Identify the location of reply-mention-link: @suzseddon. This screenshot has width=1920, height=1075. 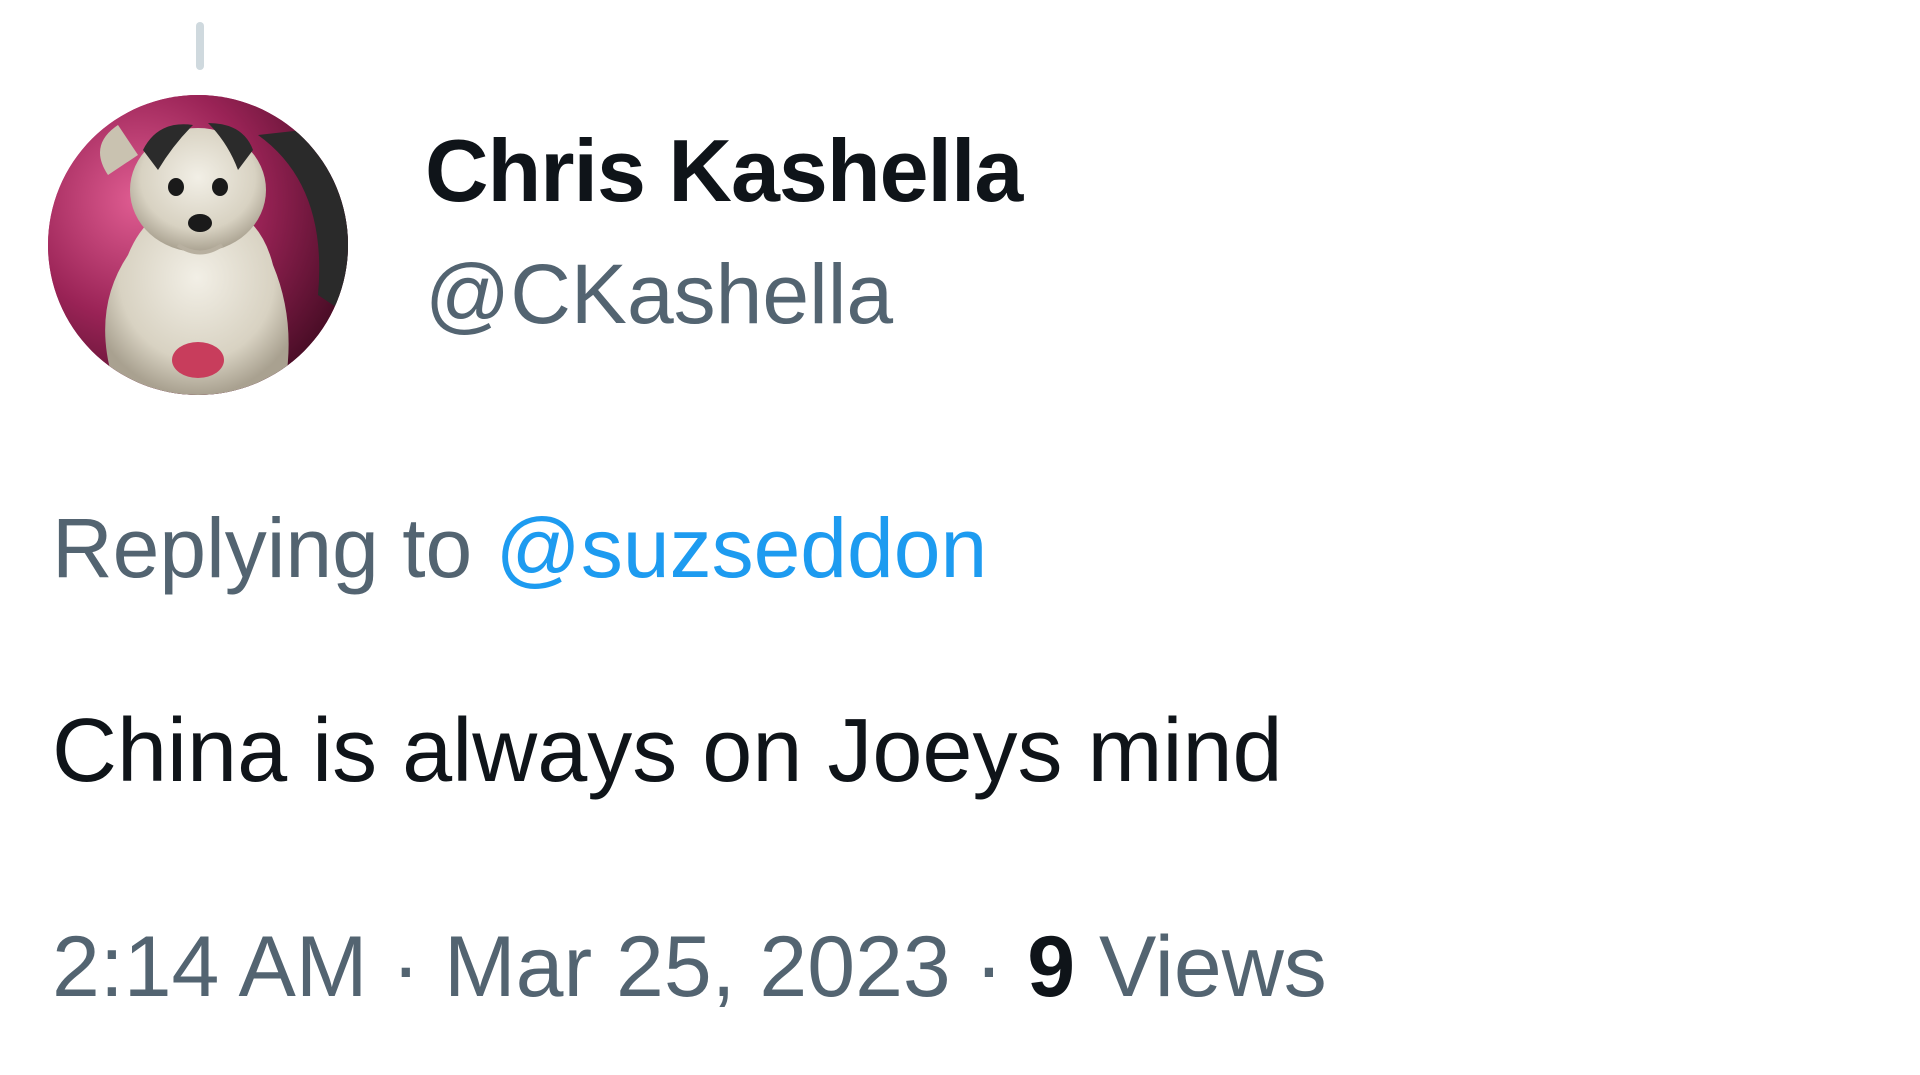
(742, 548).